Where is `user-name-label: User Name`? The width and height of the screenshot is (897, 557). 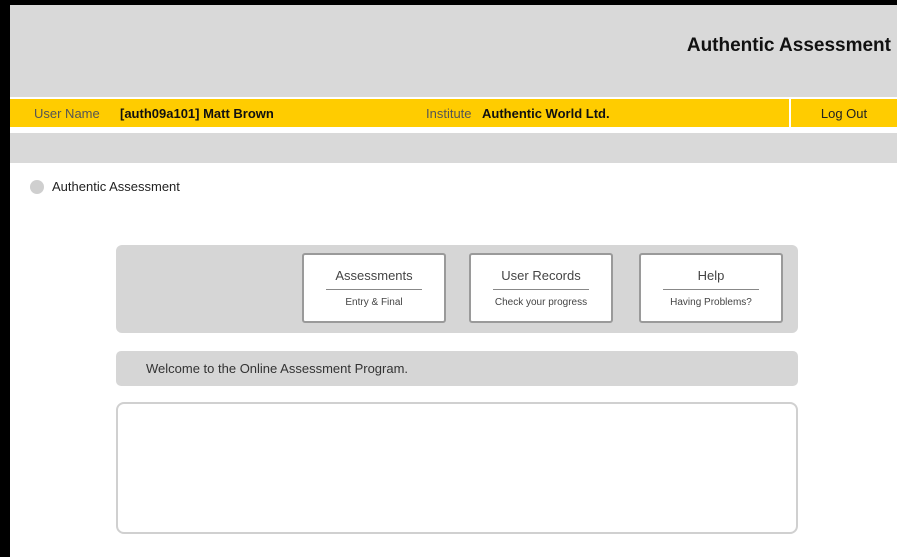
user-name-label: User Name is located at coordinates (67, 113).